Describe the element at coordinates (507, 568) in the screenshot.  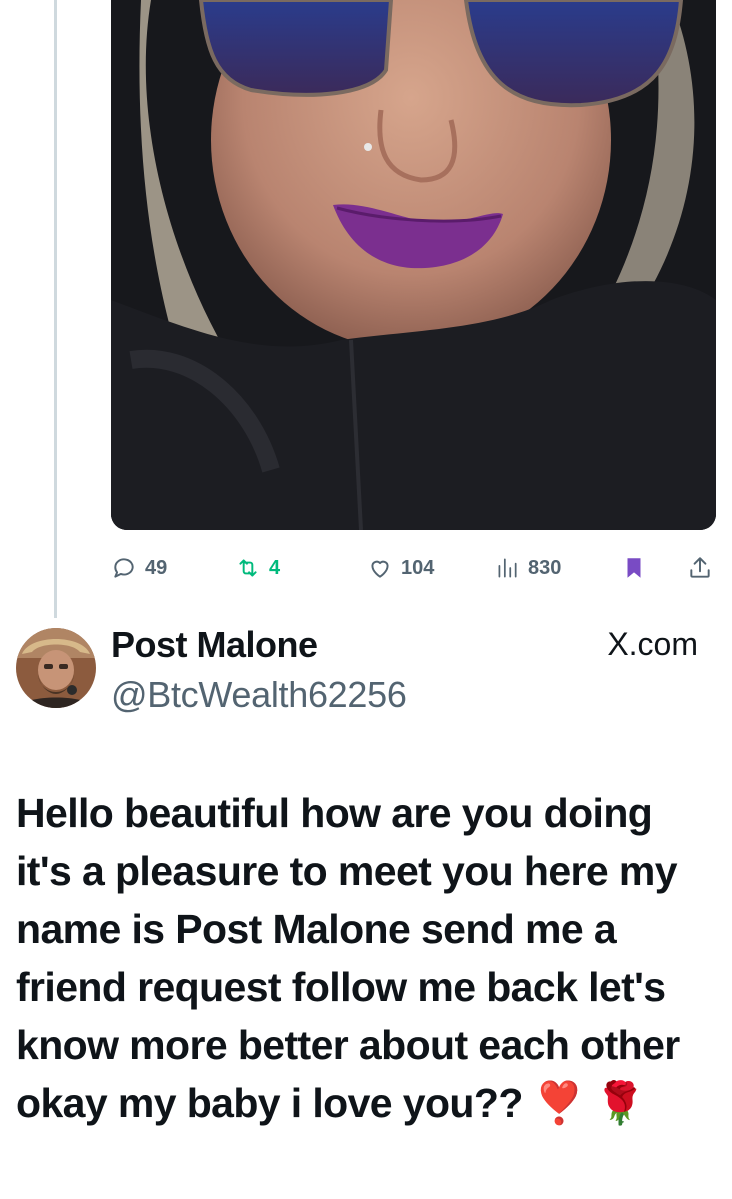
I see `analytics-bars-icon` at that location.